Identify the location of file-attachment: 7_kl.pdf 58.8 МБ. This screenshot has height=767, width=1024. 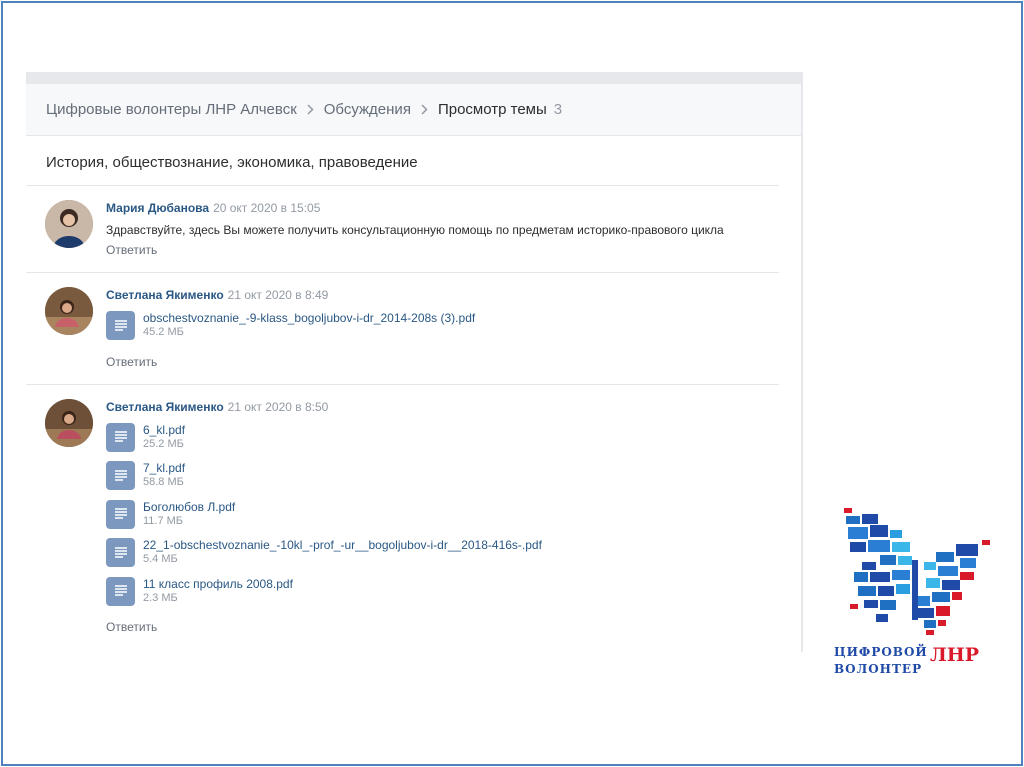
(442, 480).